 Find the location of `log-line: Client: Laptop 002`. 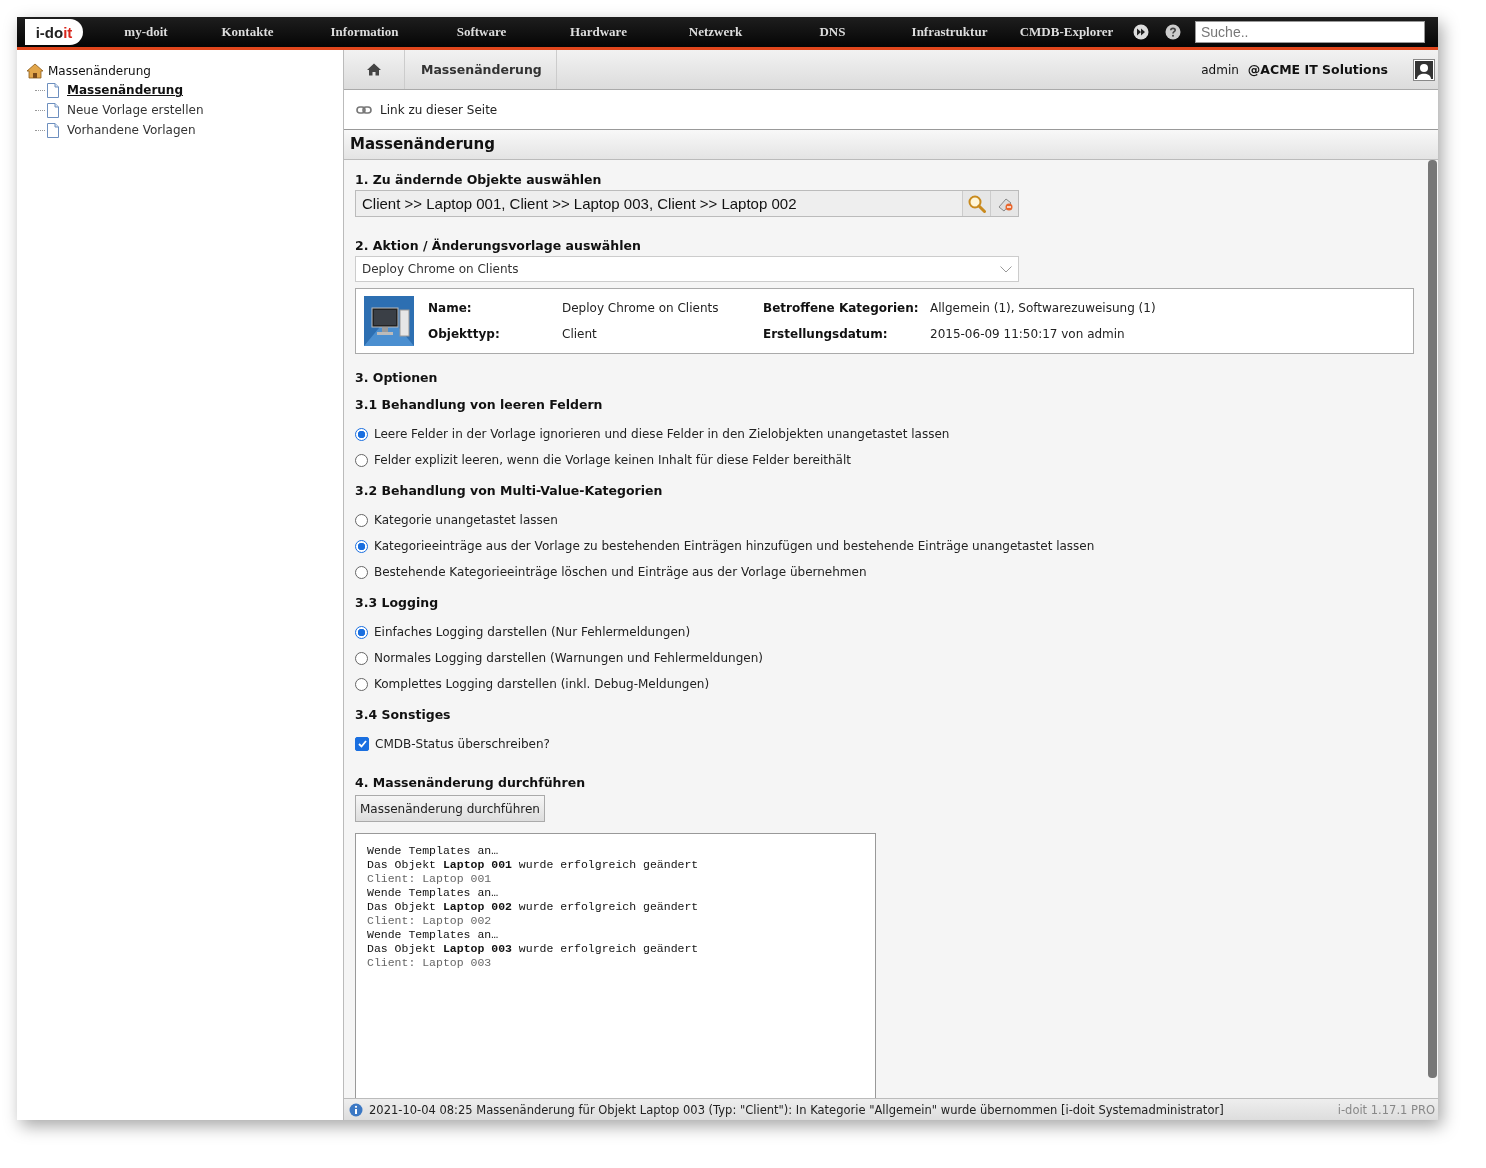

log-line: Client: Laptop 002 is located at coordinates (430, 921).